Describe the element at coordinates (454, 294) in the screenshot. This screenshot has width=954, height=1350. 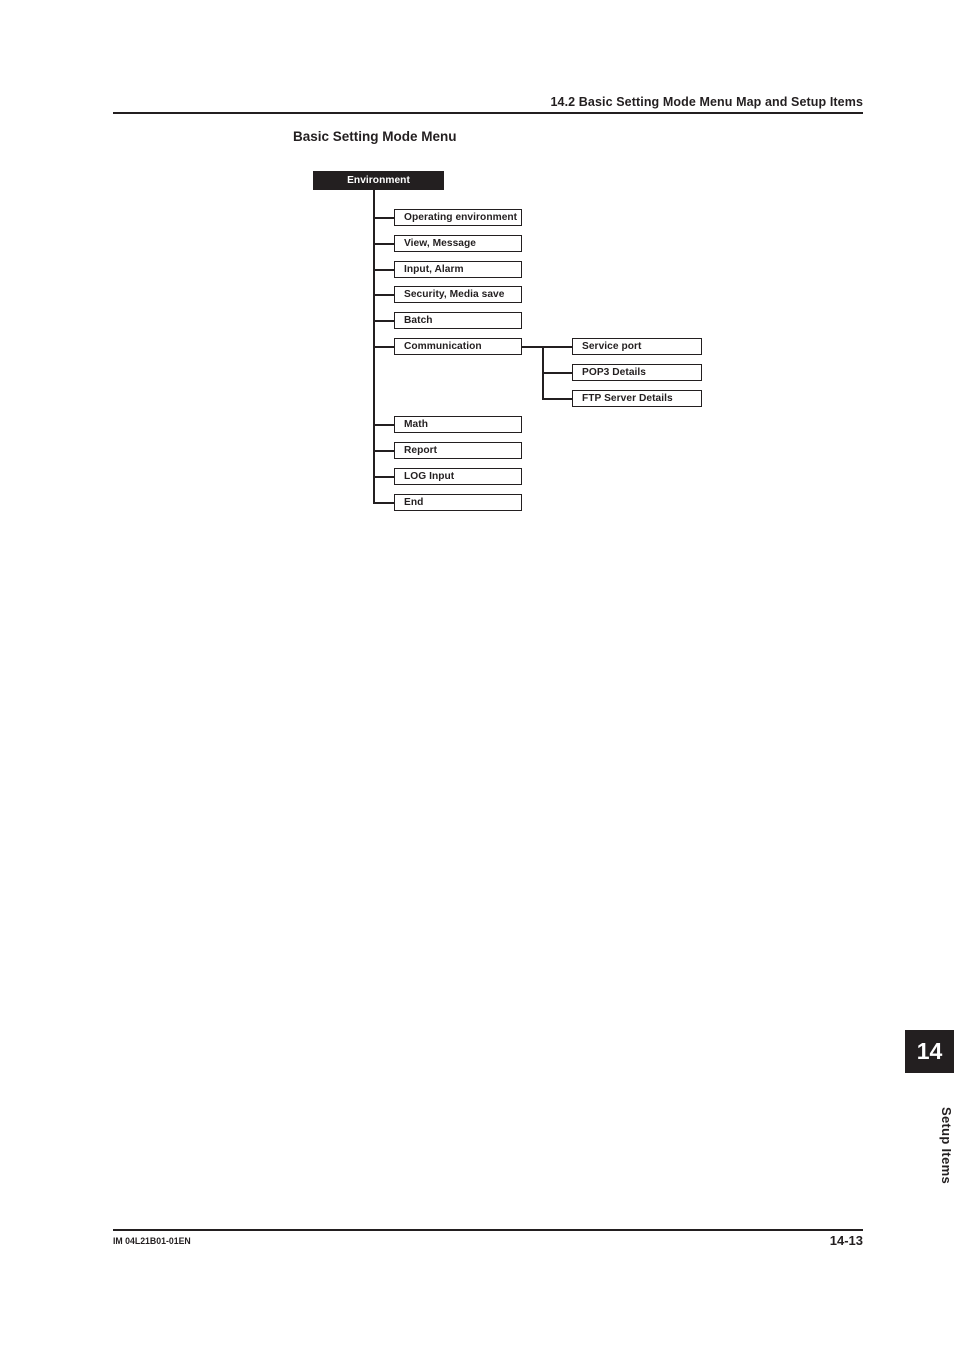
I see `diagram-node-label: Security, Media save` at that location.